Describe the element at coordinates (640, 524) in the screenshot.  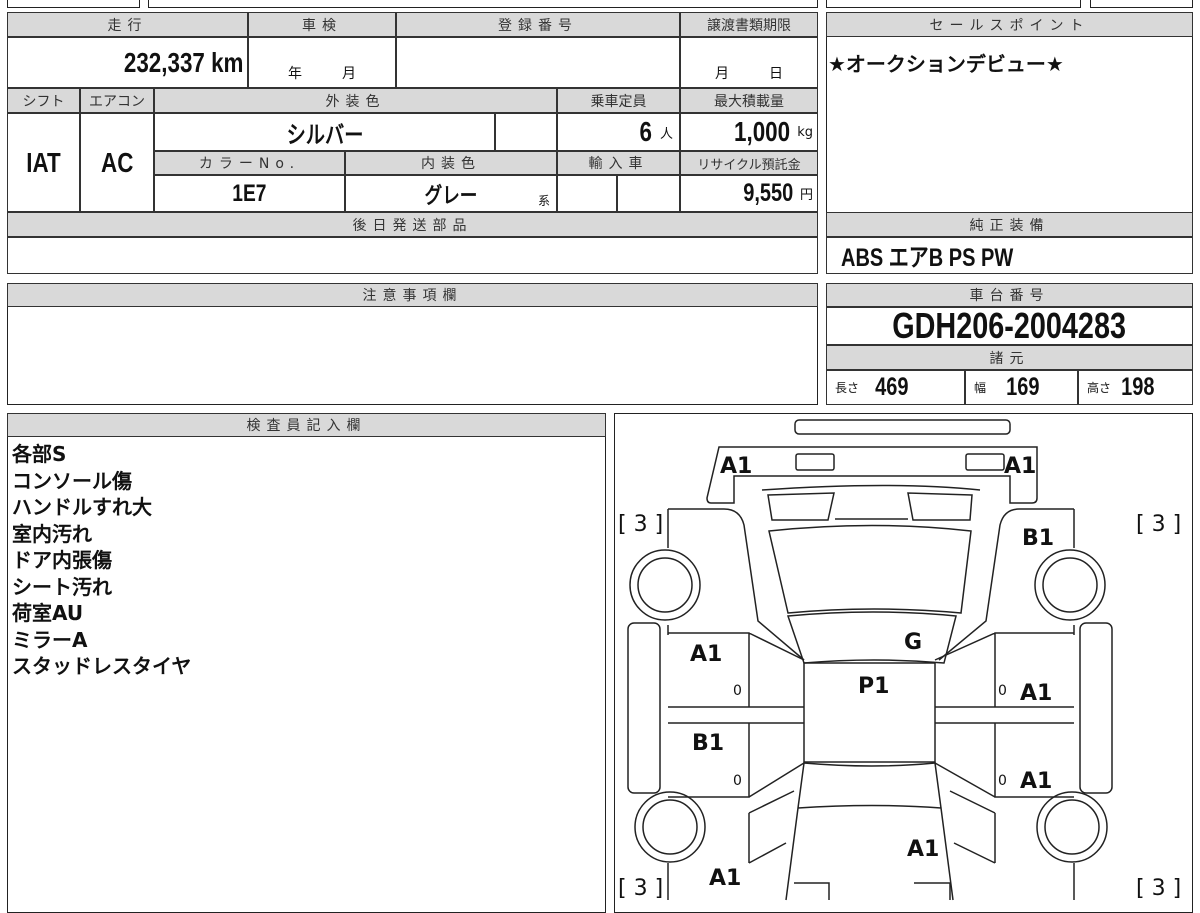
I see `tread-front-left: [ 3 ]` at that location.